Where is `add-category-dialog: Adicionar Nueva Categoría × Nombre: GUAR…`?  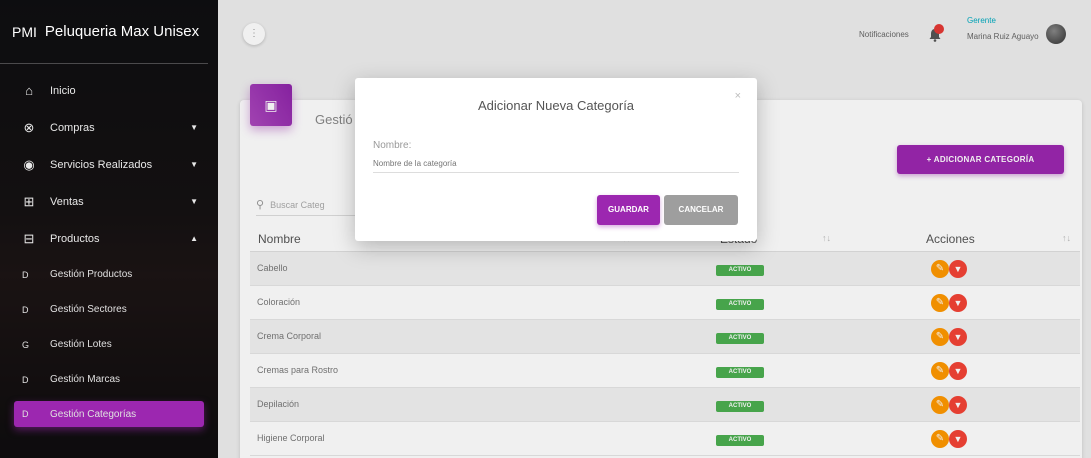
add-category-dialog: Adicionar Nueva Categoría × Nombre: GUAR… is located at coordinates (556, 159).